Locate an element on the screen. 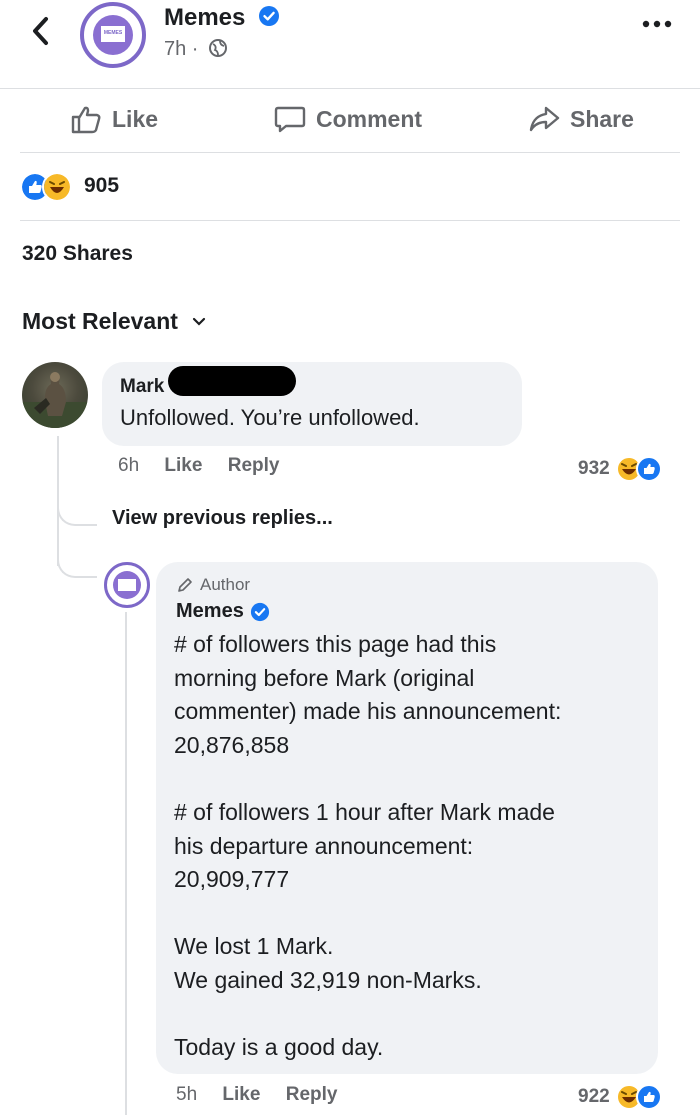 The width and height of the screenshot is (700, 1115). more-options-button is located at coordinates (657, 26).